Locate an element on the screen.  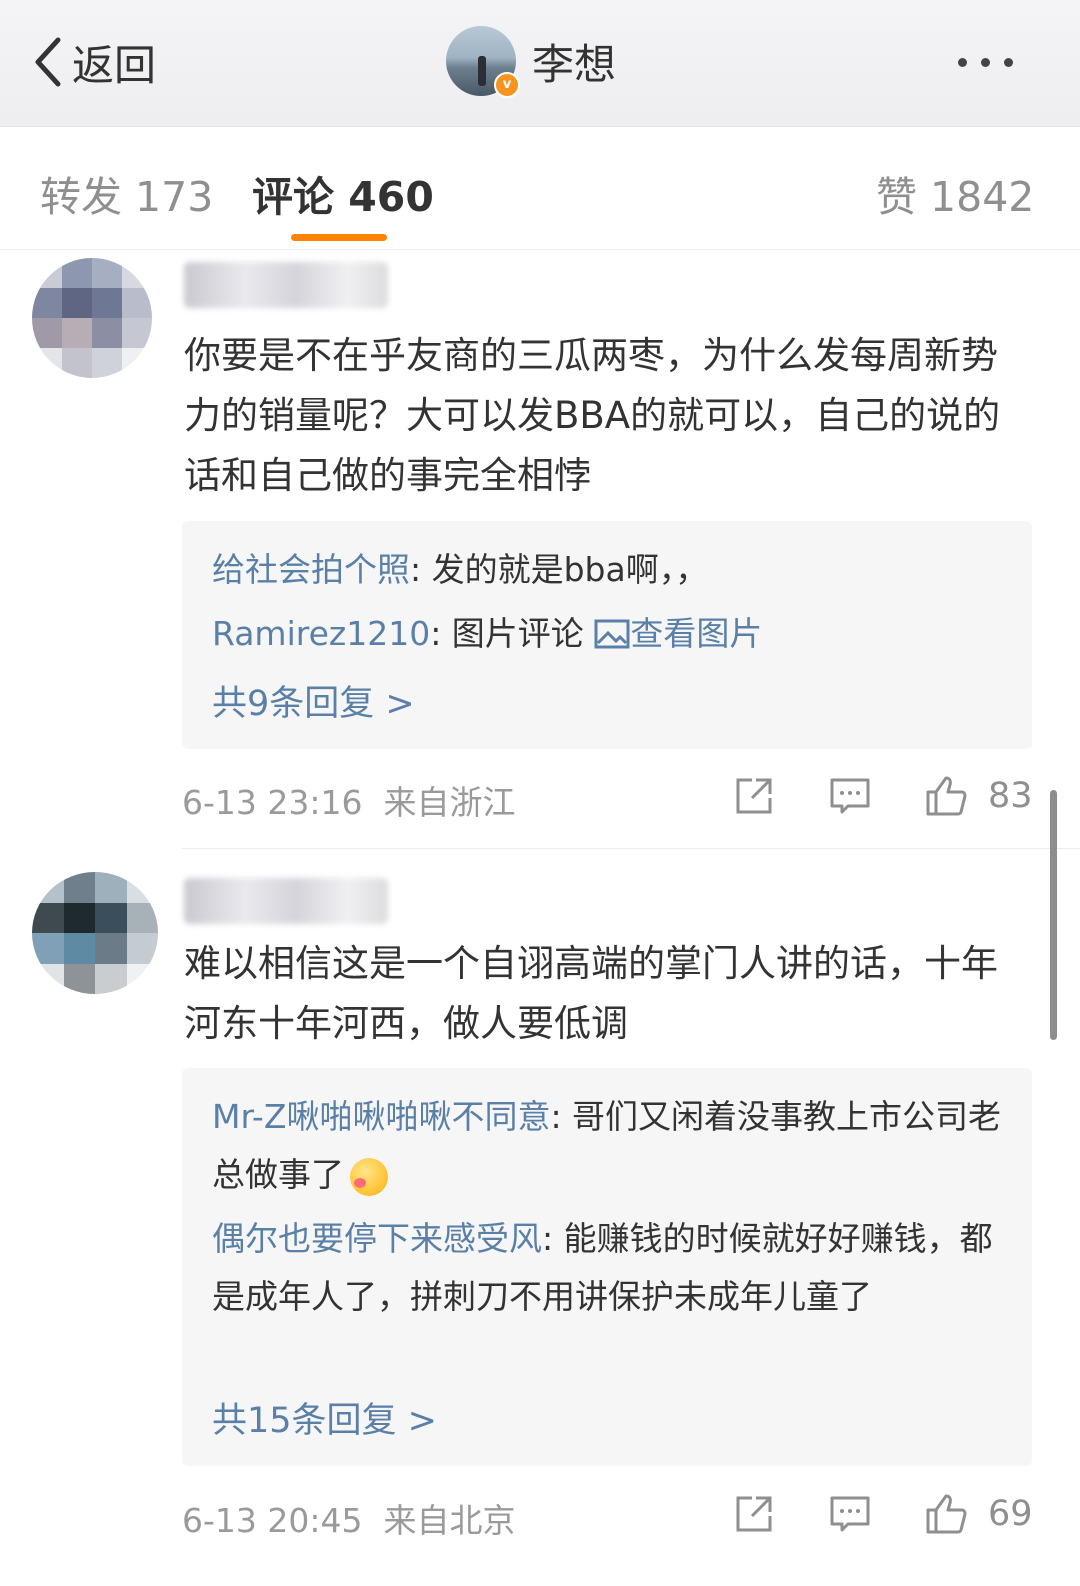
reply-text: : 图片评论 is located at coordinates (512, 633).